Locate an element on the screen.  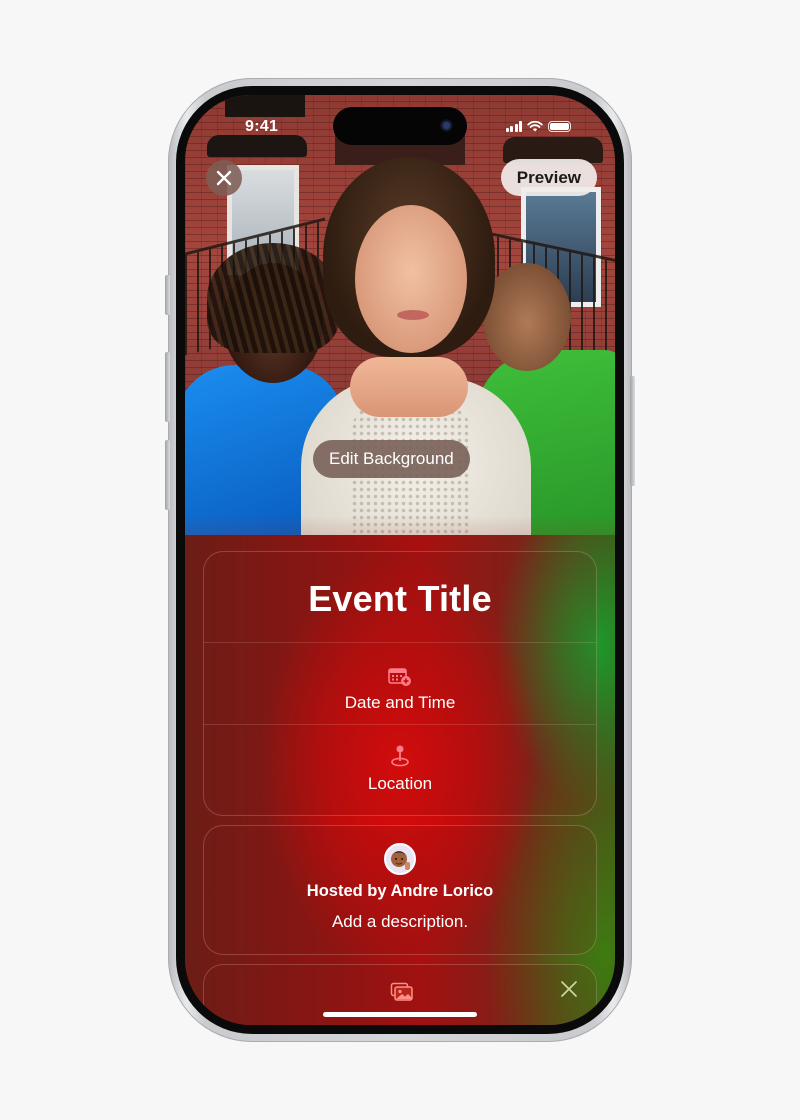
host-label: Hosted by Andre Lorico is located at coordinates (400, 891).